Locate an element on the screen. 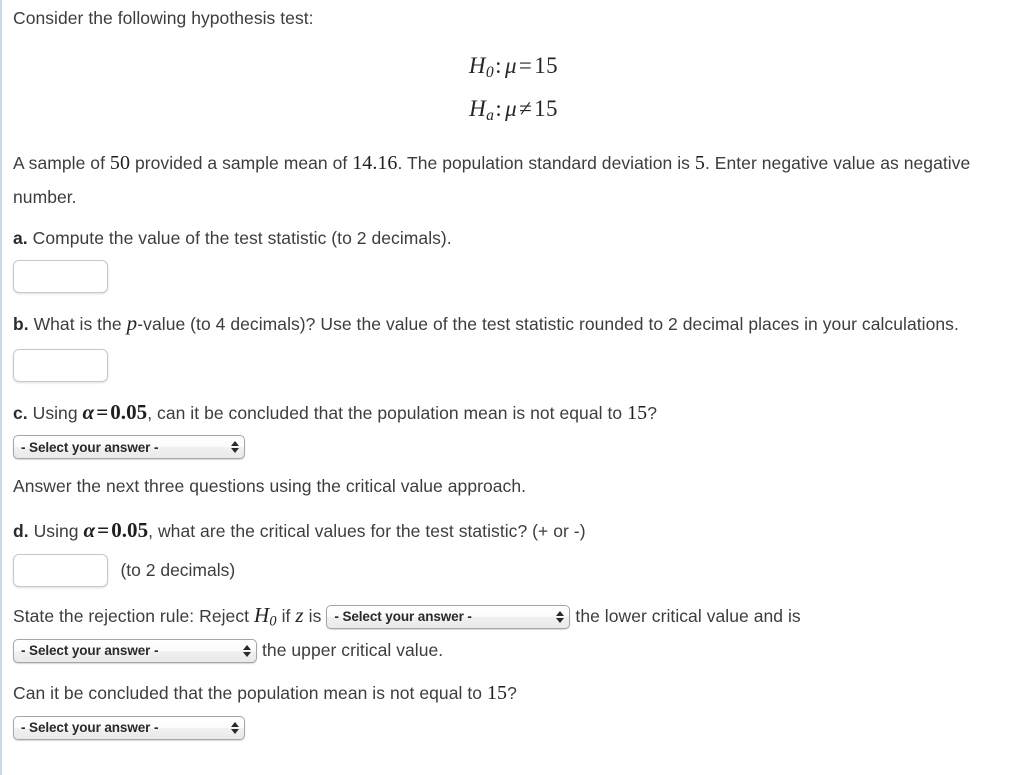 This screenshot has height=775, width=1024. part-c-alpha-symbol: α is located at coordinates (88, 411).